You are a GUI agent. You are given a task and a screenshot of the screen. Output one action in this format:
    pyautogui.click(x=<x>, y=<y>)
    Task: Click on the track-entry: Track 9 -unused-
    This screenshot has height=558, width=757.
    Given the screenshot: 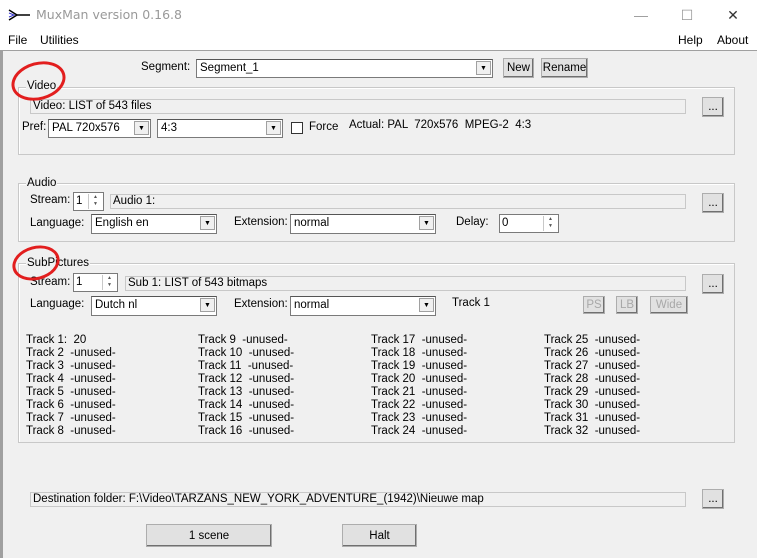 What is the action you would take?
    pyautogui.click(x=243, y=340)
    